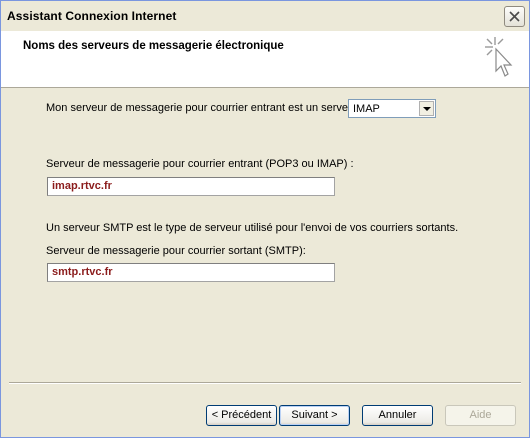  What do you see at coordinates (397, 415) in the screenshot?
I see `cancel-button: Annuler` at bounding box center [397, 415].